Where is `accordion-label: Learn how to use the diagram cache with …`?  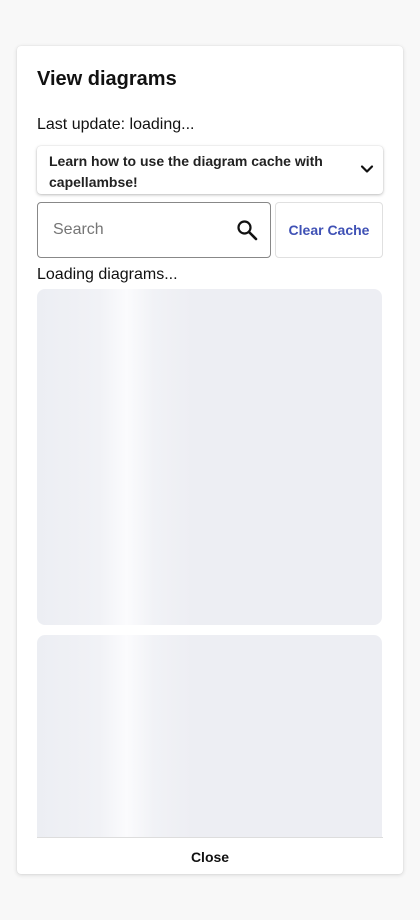
accordion-label: Learn how to use the diagram cache with … is located at coordinates (186, 171).